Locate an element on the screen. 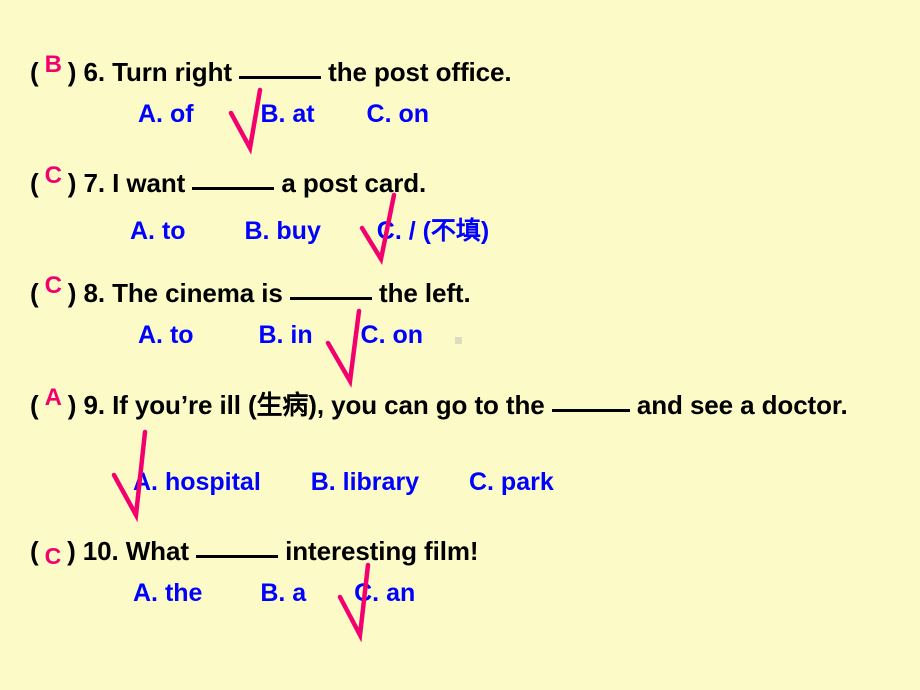  question-10-stem-after: interesting film! is located at coordinates (382, 551).